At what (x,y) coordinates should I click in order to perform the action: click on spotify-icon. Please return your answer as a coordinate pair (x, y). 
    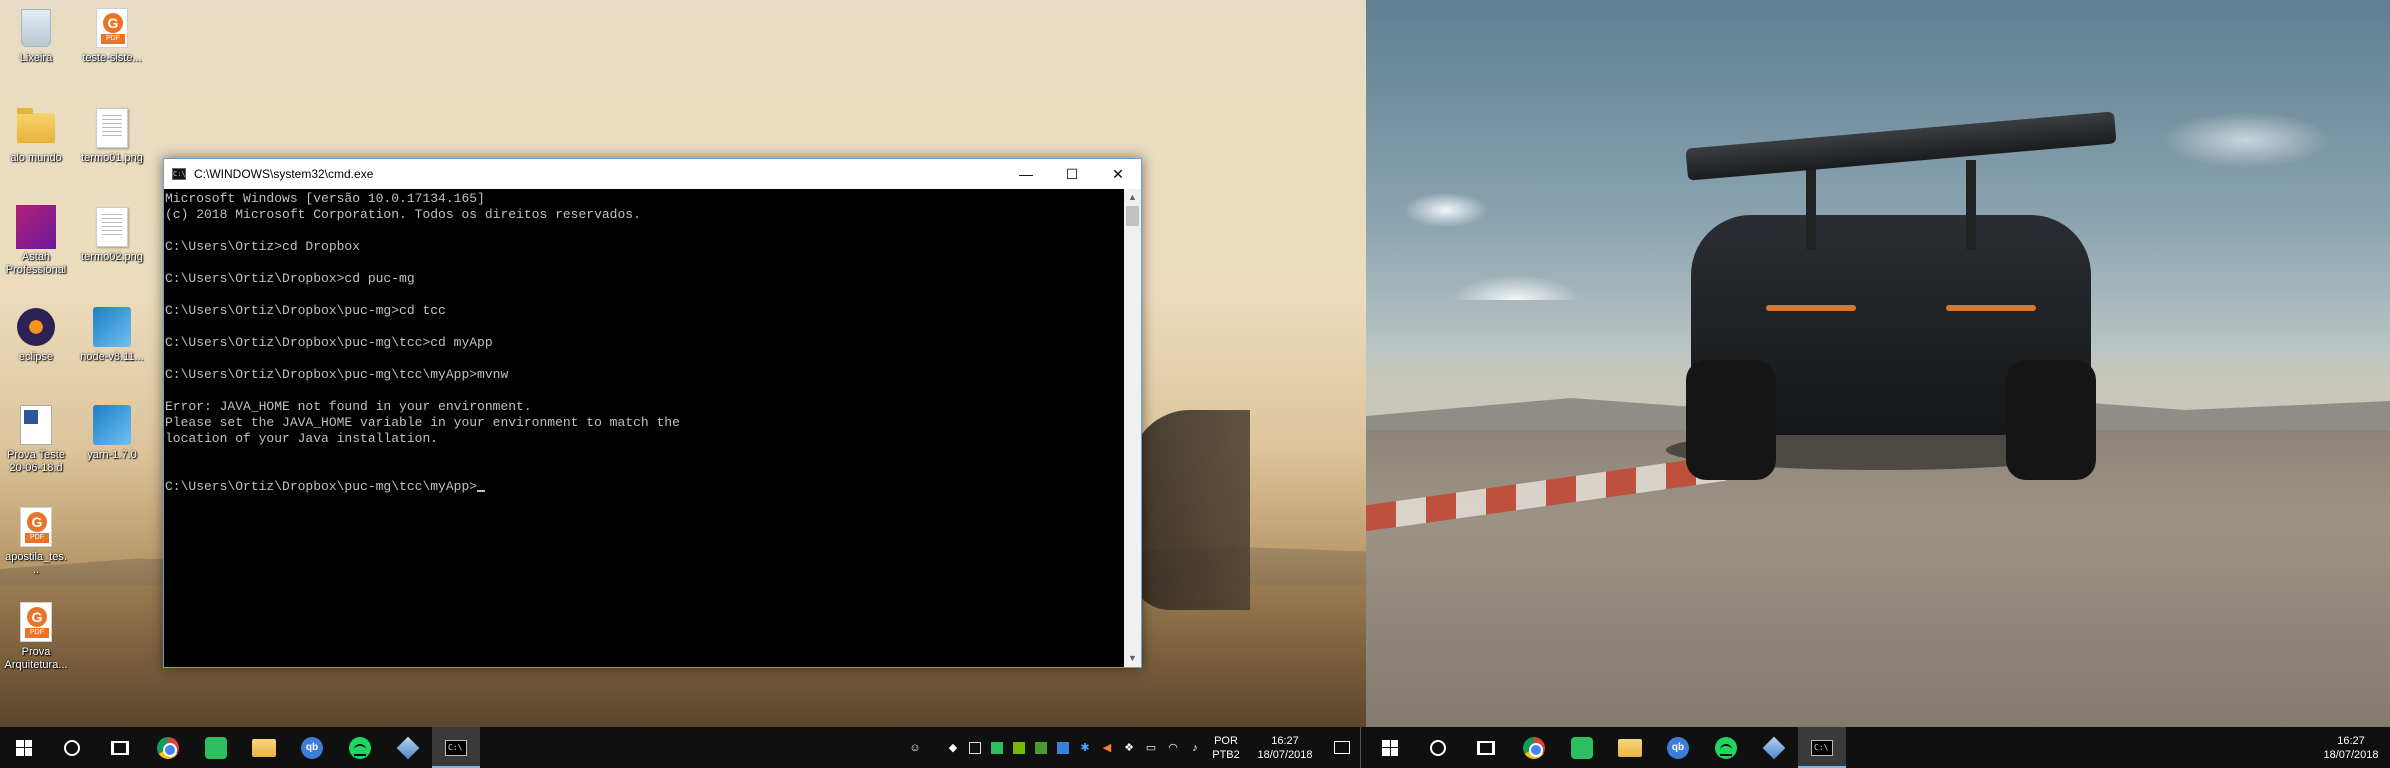
    Looking at the image, I should click on (360, 747).